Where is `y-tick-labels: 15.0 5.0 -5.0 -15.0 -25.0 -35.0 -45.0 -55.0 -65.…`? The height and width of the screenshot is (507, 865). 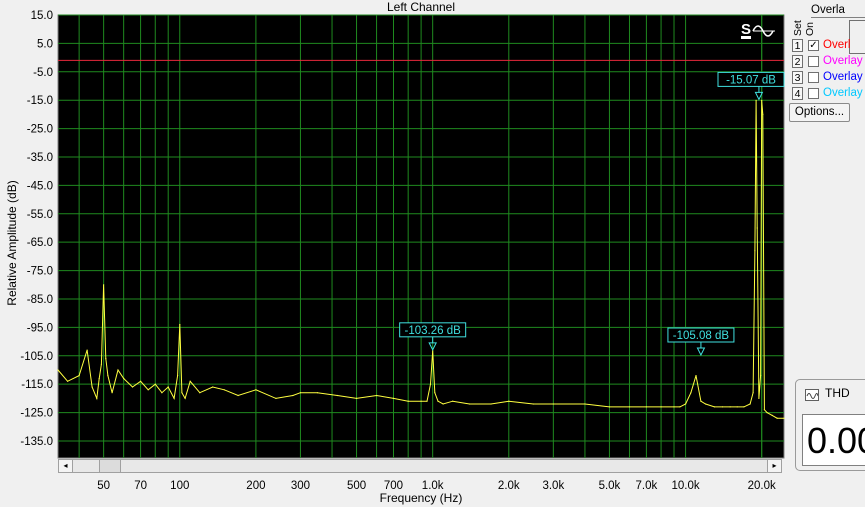
y-tick-labels: 15.0 5.0 -5.0 -15.0 -25.0 -35.0 -45.0 -55.0 -65.… is located at coordinates (36, 229).